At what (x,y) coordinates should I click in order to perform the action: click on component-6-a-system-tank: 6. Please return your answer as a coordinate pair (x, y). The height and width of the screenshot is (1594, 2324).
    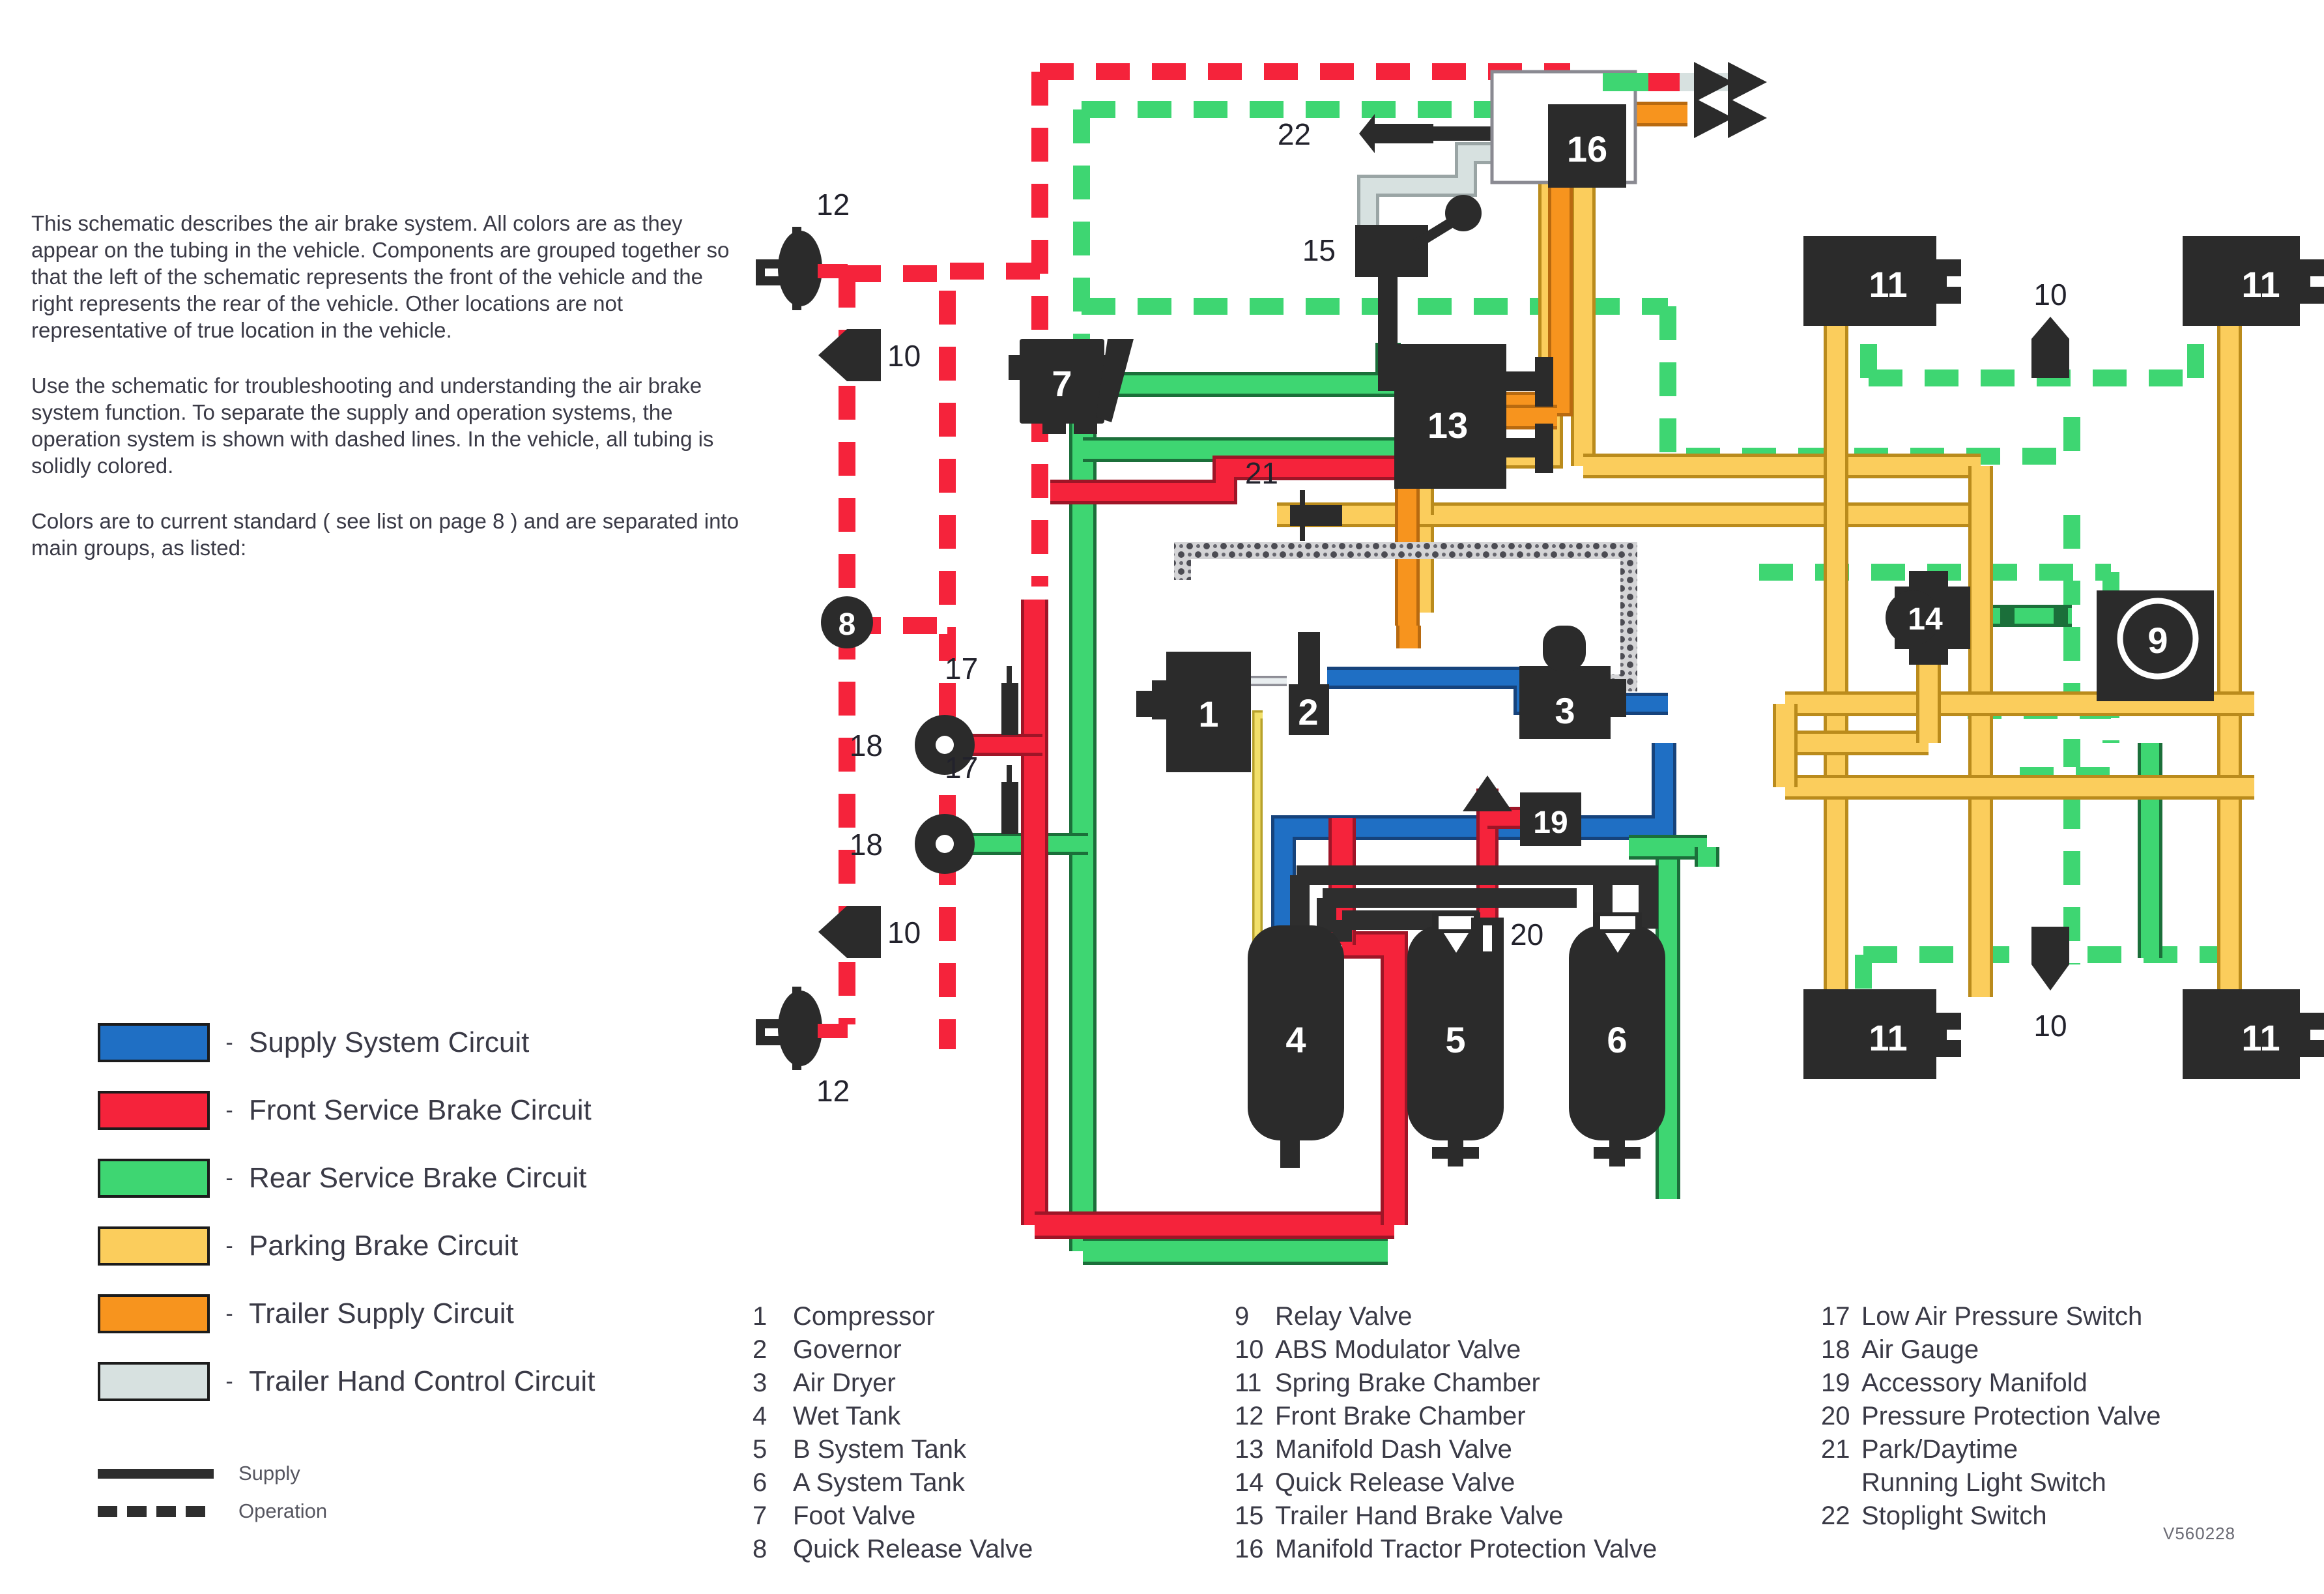
    Looking at the image, I should click on (1617, 1046).